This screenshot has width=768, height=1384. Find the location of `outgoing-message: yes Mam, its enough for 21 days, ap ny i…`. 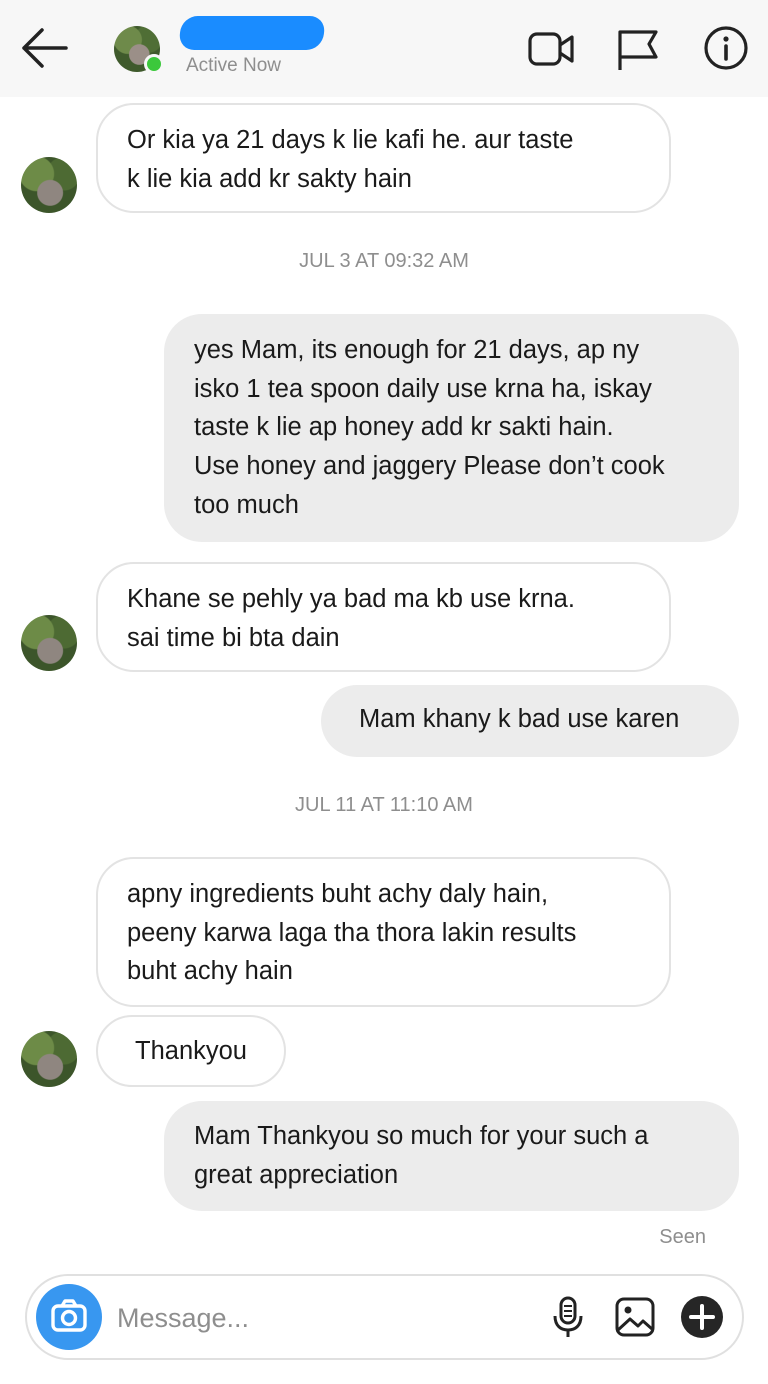

outgoing-message: yes Mam, its enough for 21 days, ap ny i… is located at coordinates (451, 428).